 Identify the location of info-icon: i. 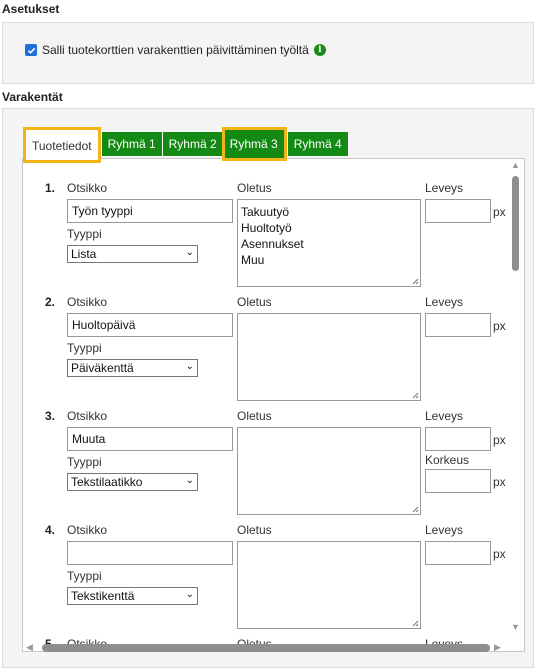
(319, 50).